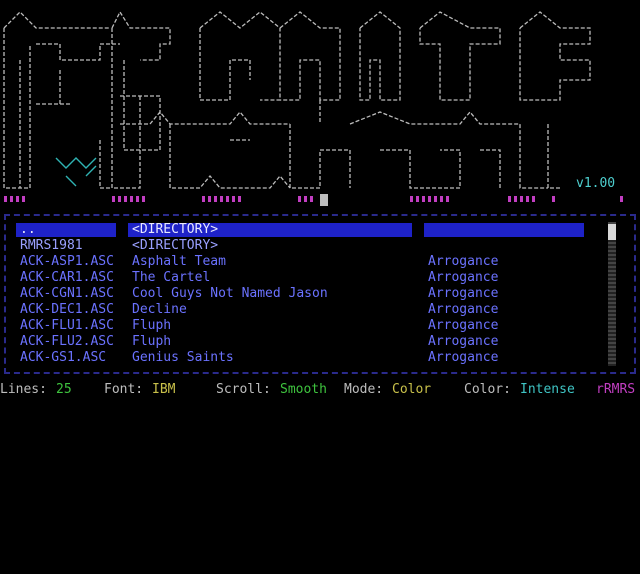 This screenshot has width=640, height=574. Describe the element at coordinates (310, 230) in the screenshot. I see `file-row: .. <DIRECTORY>` at that location.